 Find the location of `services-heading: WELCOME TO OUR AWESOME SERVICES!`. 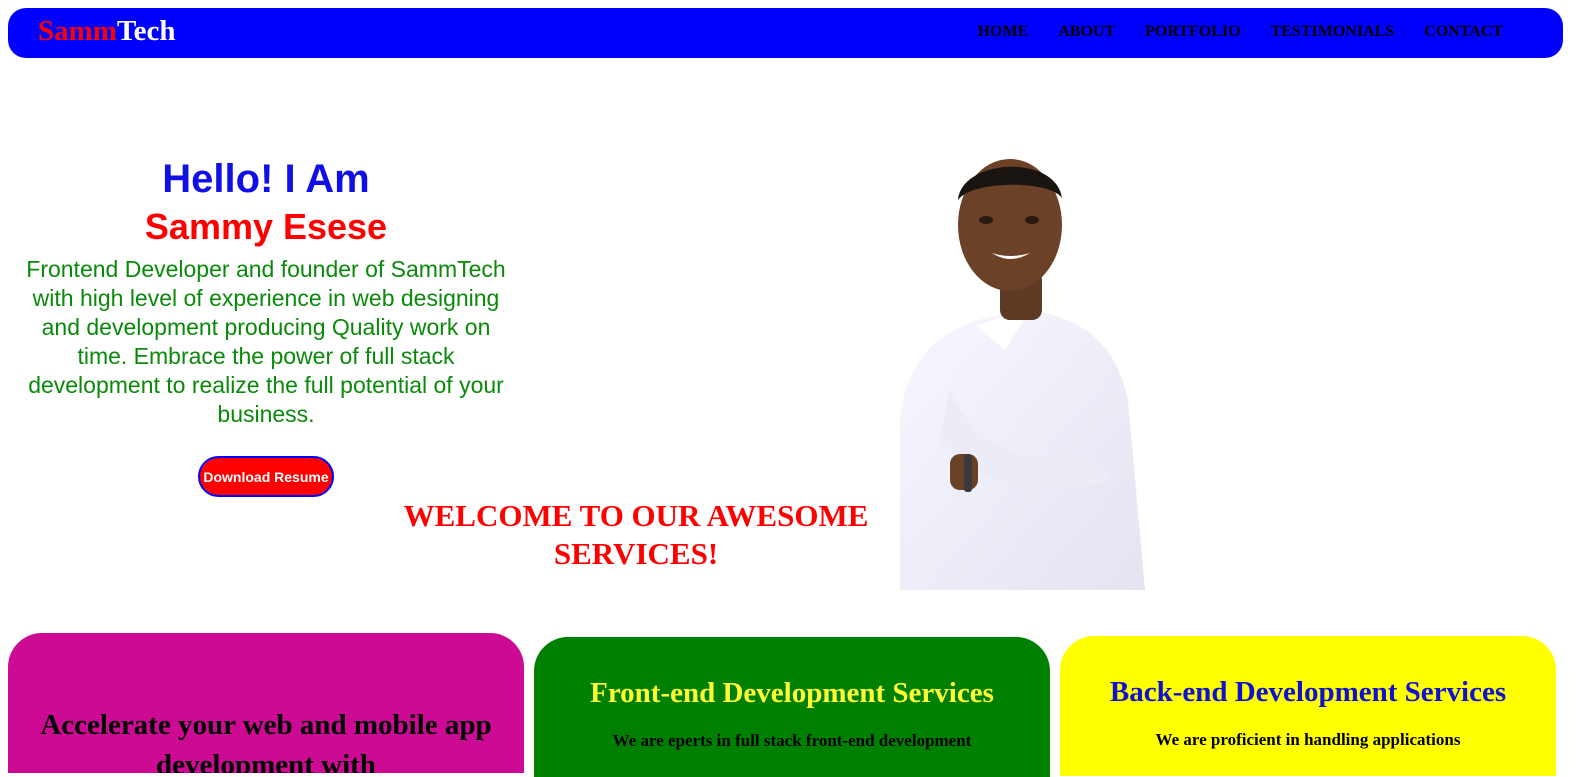

services-heading: WELCOME TO OUR AWESOME SERVICES! is located at coordinates (636, 534).